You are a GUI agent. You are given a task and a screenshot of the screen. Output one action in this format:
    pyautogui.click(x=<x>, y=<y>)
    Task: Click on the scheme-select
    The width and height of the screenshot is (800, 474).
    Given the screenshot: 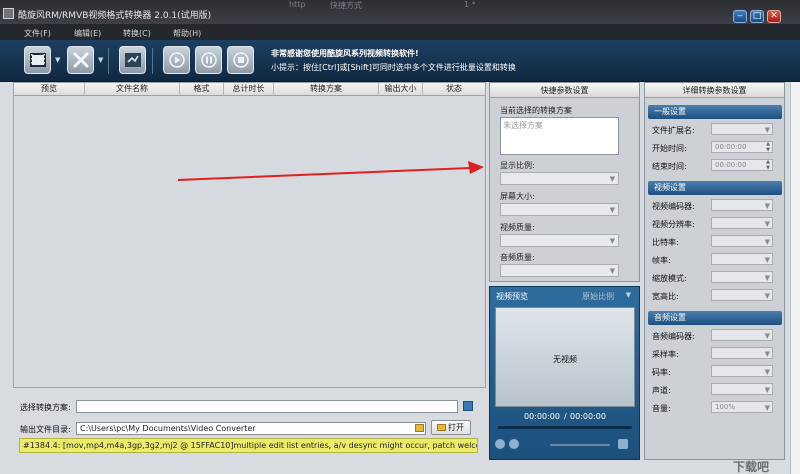 What is the action you would take?
    pyautogui.click(x=267, y=406)
    